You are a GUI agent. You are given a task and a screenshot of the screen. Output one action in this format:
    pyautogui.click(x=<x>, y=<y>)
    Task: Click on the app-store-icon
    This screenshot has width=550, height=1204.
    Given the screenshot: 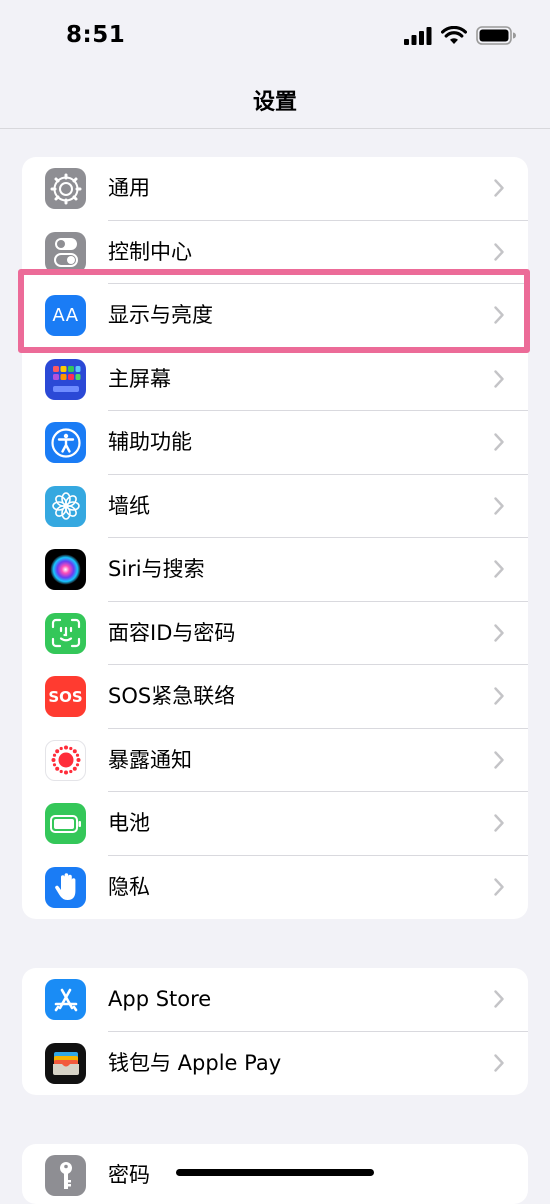 What is the action you would take?
    pyautogui.click(x=65, y=999)
    